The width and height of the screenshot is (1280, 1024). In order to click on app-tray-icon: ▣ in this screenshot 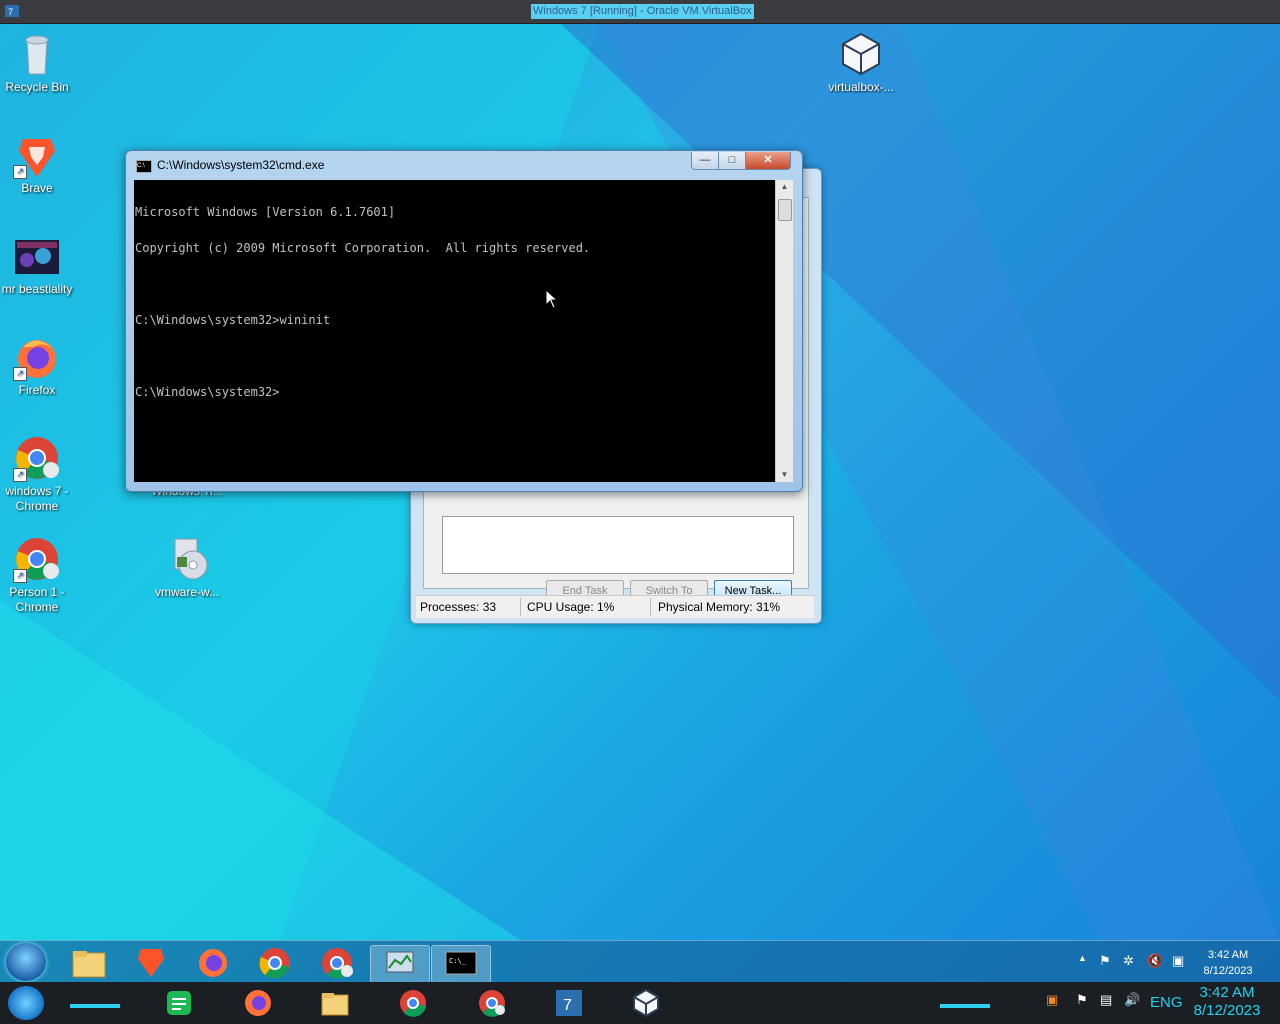, I will do `click(1052, 1000)`.